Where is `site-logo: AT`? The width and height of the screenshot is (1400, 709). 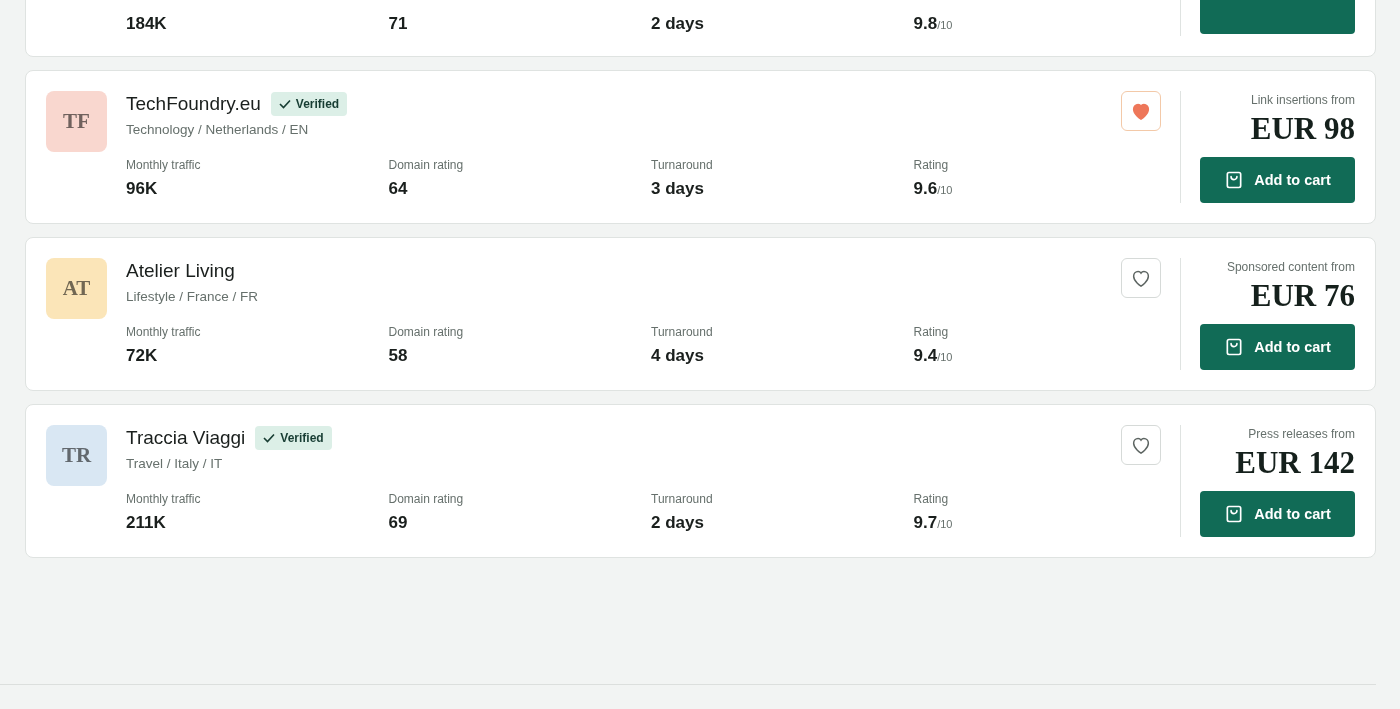
site-logo: AT is located at coordinates (76, 288).